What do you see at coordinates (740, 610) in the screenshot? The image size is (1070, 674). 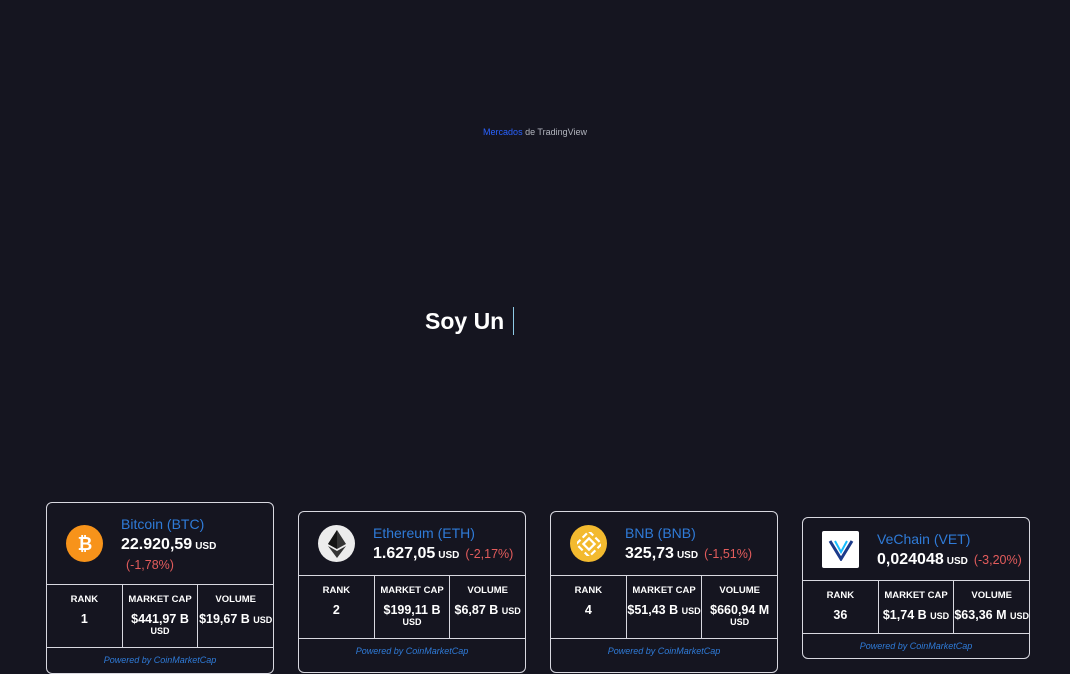 I see `volume-value: $660,94 M` at bounding box center [740, 610].